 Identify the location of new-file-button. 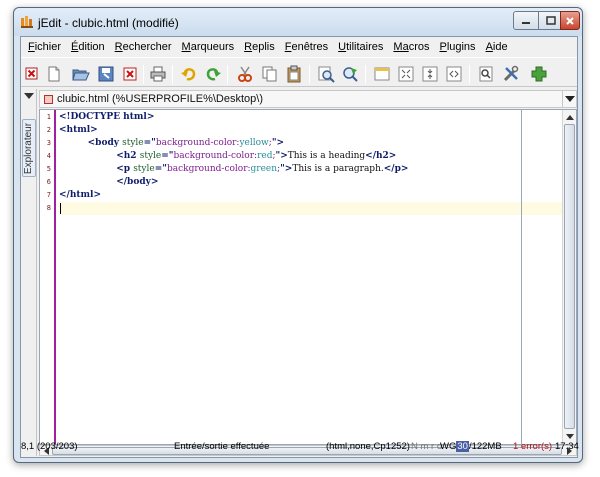
(54, 74).